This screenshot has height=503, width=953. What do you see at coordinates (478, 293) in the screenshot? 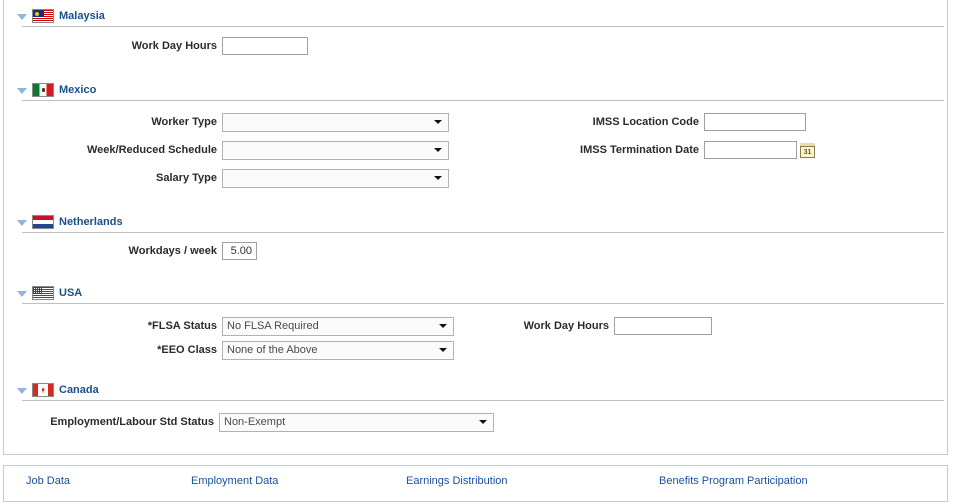
I see `section-header-usa: USA` at bounding box center [478, 293].